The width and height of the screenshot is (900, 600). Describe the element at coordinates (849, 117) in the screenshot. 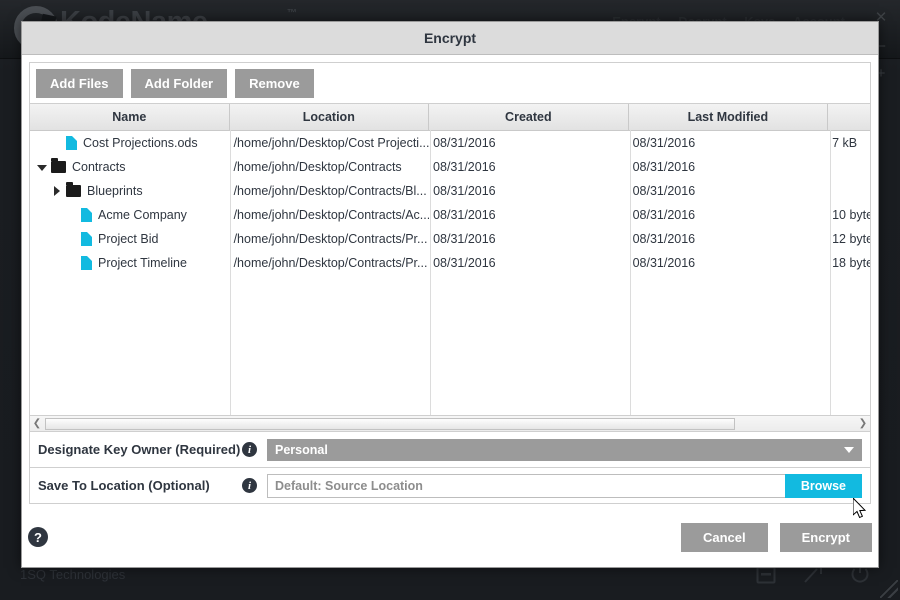

I see `column-header-size` at that location.